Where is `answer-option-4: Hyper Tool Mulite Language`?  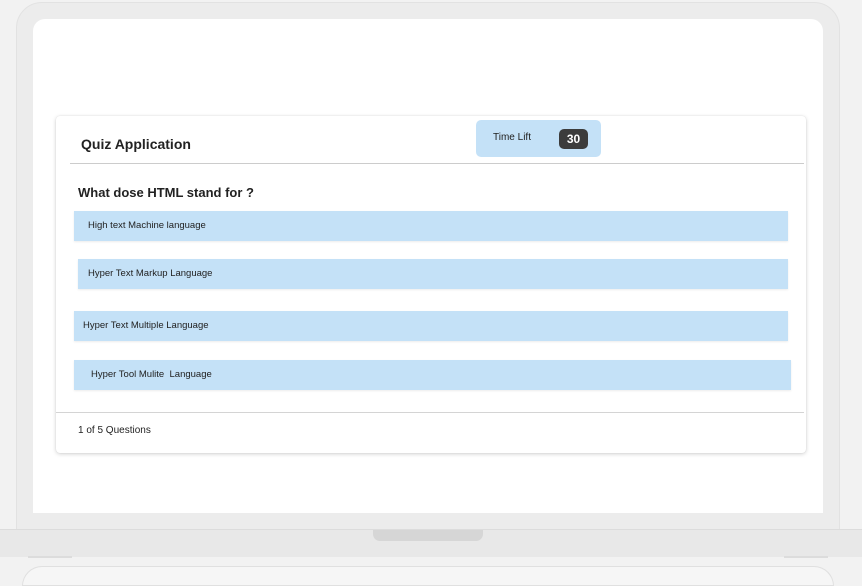
answer-option-4: Hyper Tool Mulite Language is located at coordinates (432, 375).